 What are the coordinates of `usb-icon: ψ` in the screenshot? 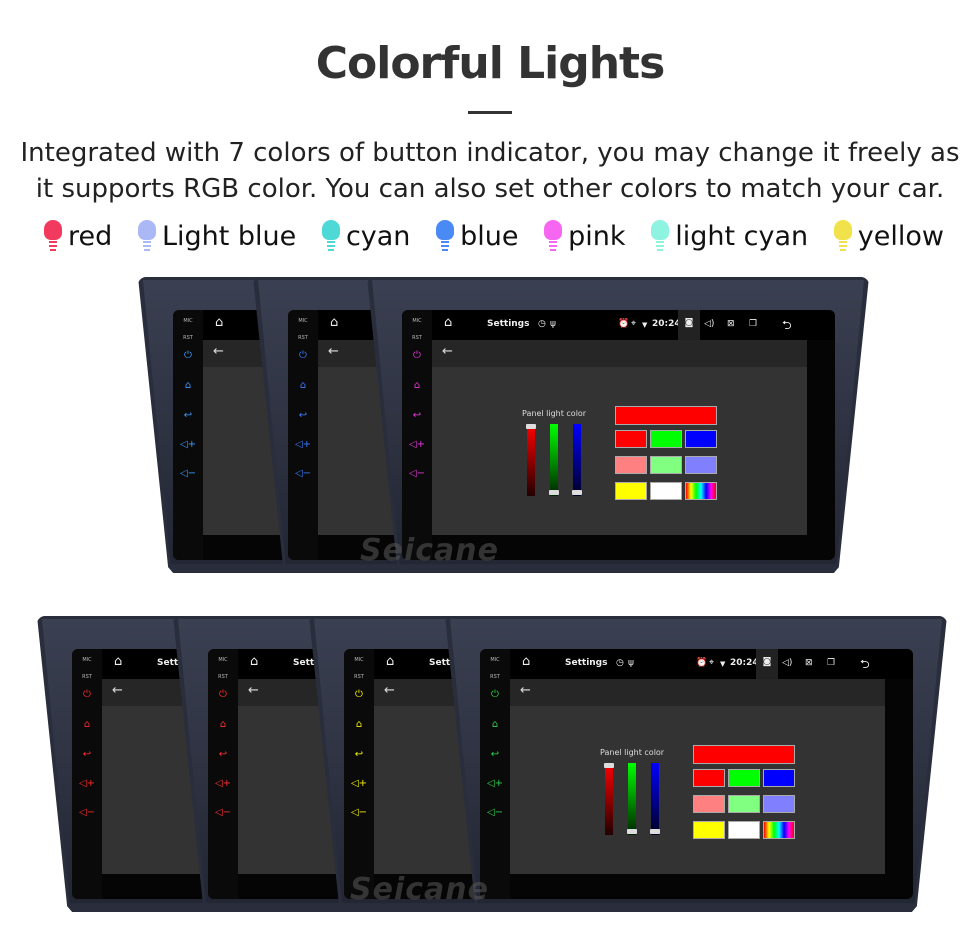 It's located at (631, 663).